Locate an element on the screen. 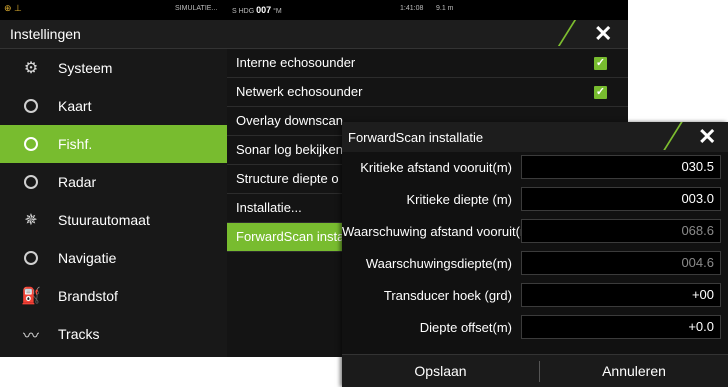 This screenshot has height=387, width=728. setting-label: Interne echosounder is located at coordinates (296, 62).